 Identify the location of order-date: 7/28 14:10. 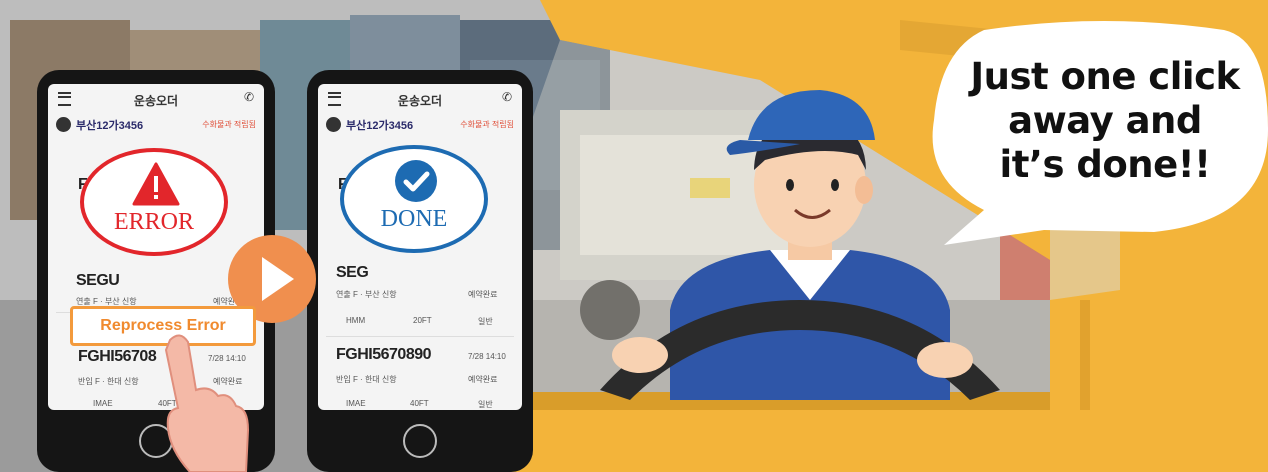
(487, 356).